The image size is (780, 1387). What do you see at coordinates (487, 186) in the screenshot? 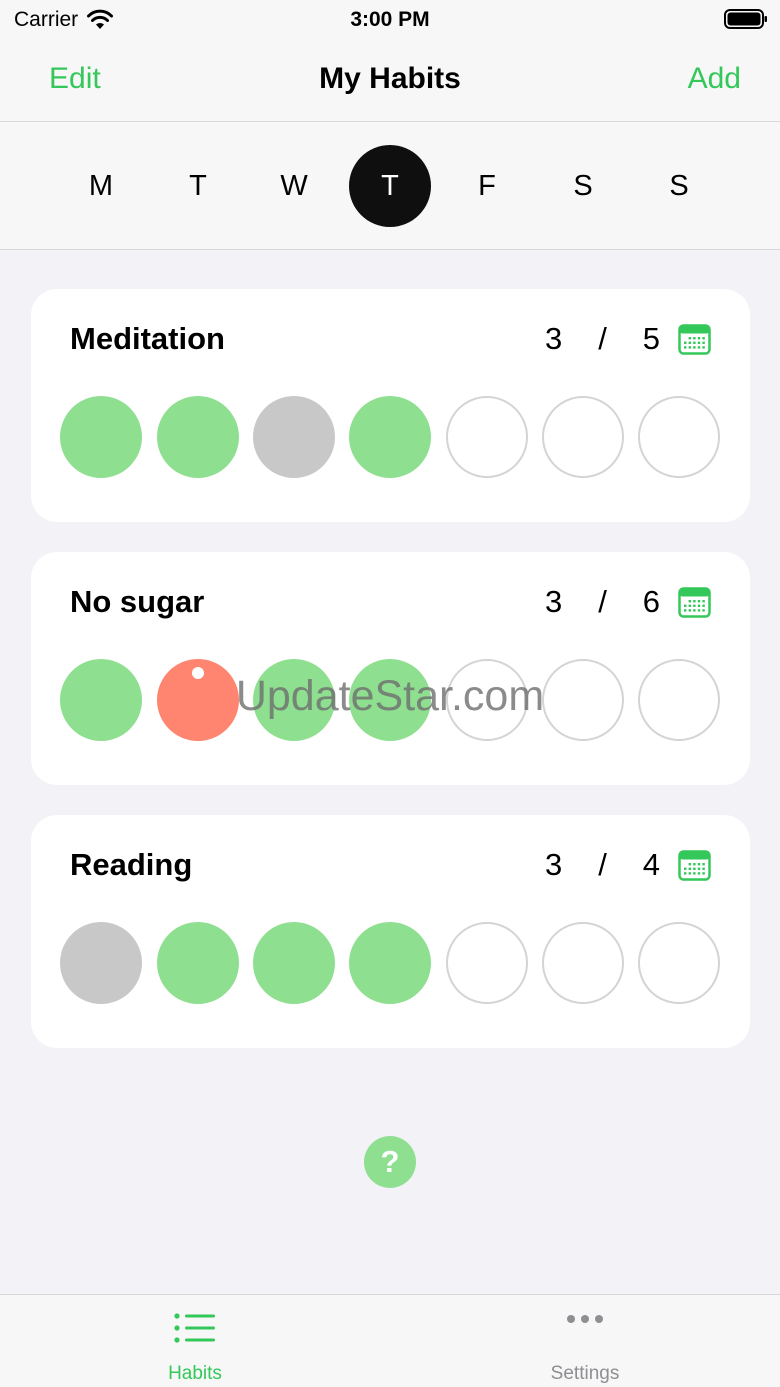
I see `day-friday: F` at bounding box center [487, 186].